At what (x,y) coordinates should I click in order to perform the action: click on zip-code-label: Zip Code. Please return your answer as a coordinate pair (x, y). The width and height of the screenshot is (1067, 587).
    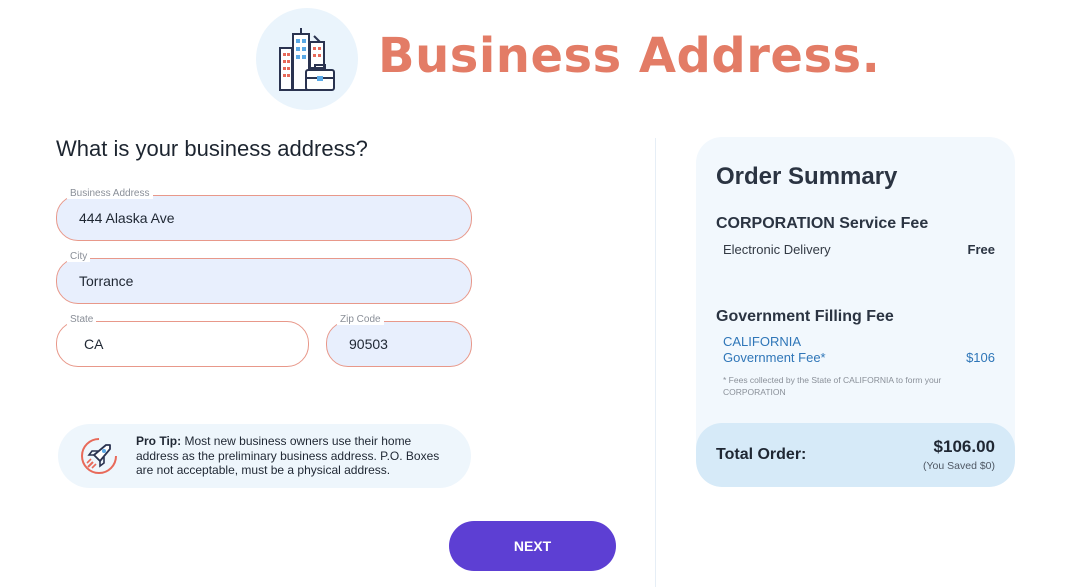
    Looking at the image, I should click on (360, 319).